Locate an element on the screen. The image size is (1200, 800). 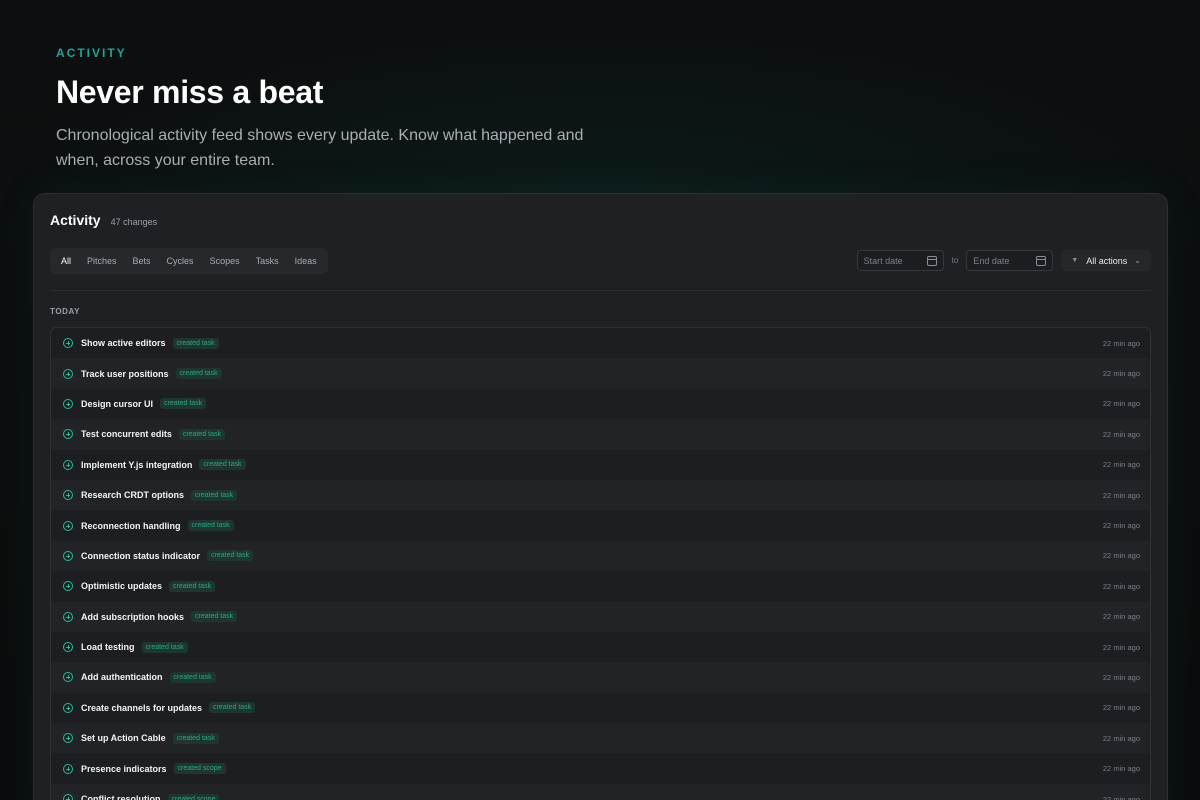
panel-header: Activity 47 changes is located at coordinates (103, 220).